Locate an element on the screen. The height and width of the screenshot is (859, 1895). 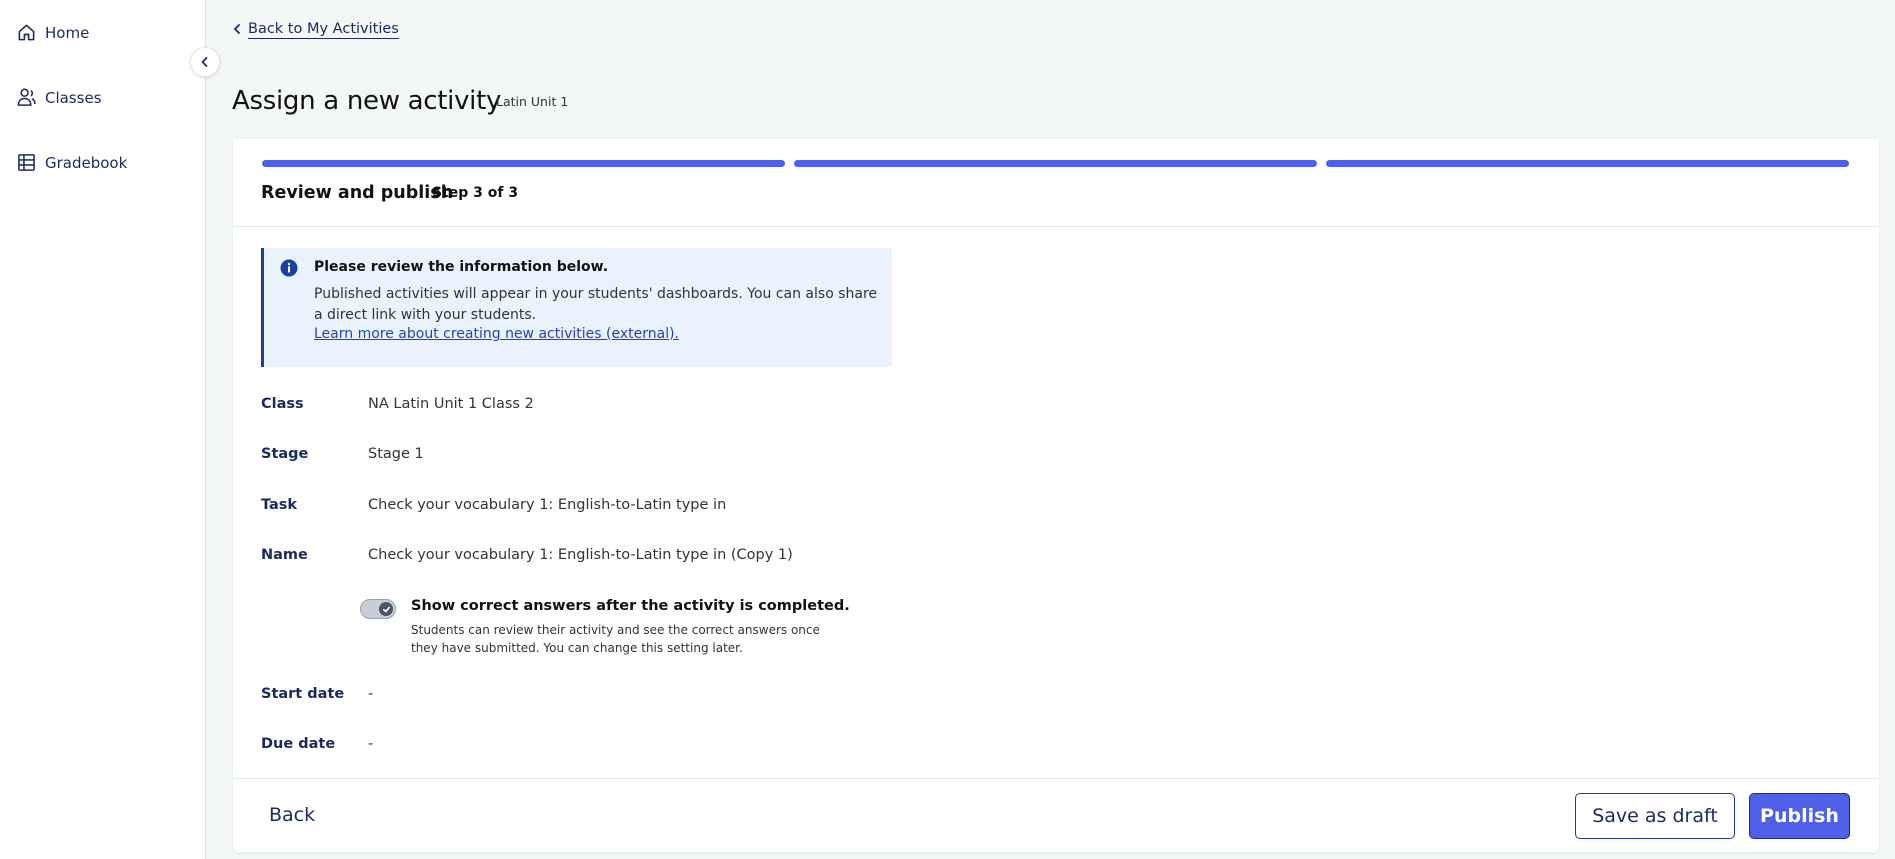
sidebar-collapse-button is located at coordinates (205, 62).